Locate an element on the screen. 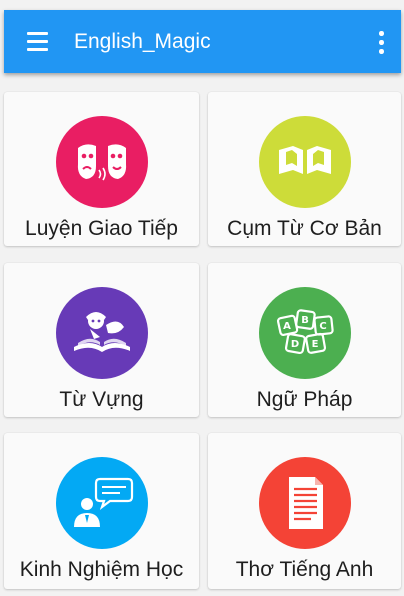 The width and height of the screenshot is (404, 596). menu-card-tu-vung: Từ Vựng is located at coordinates (101, 340).